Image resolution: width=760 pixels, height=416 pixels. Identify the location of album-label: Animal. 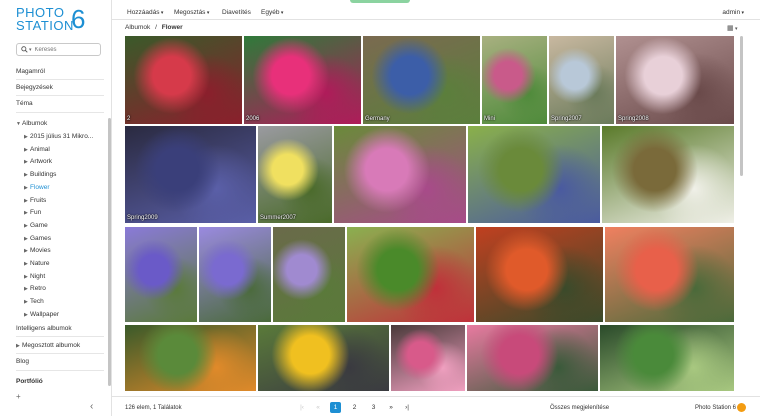
(40, 149).